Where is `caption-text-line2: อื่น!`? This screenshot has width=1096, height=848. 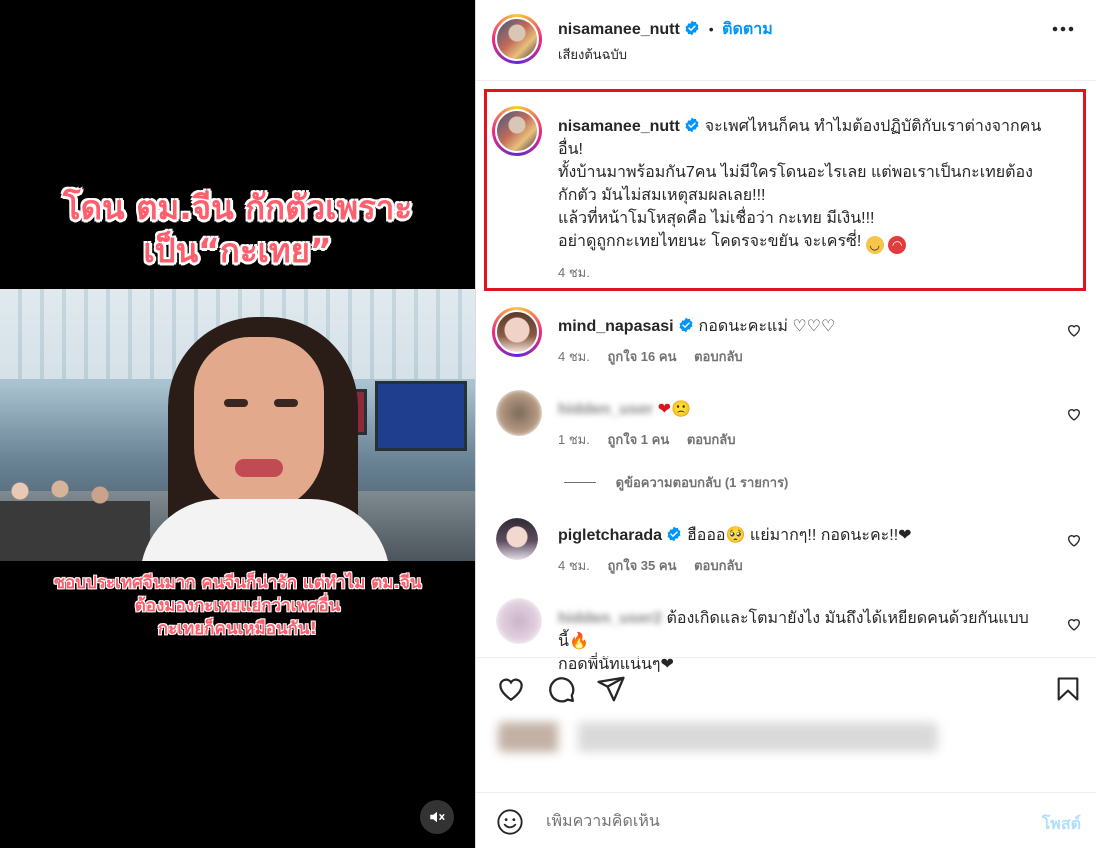
caption-text-line2: อื่น! is located at coordinates (570, 149).